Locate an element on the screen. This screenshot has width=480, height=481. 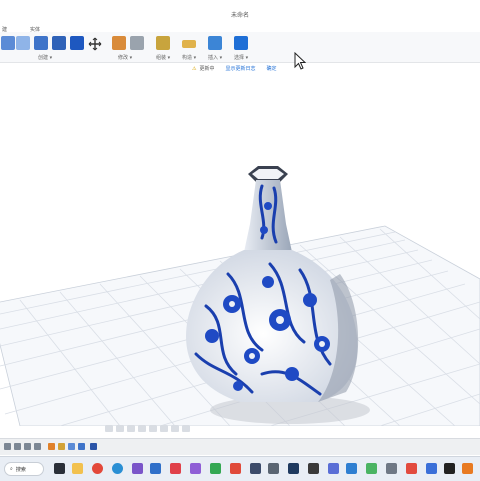
box-icon is located at coordinates (23, 43).